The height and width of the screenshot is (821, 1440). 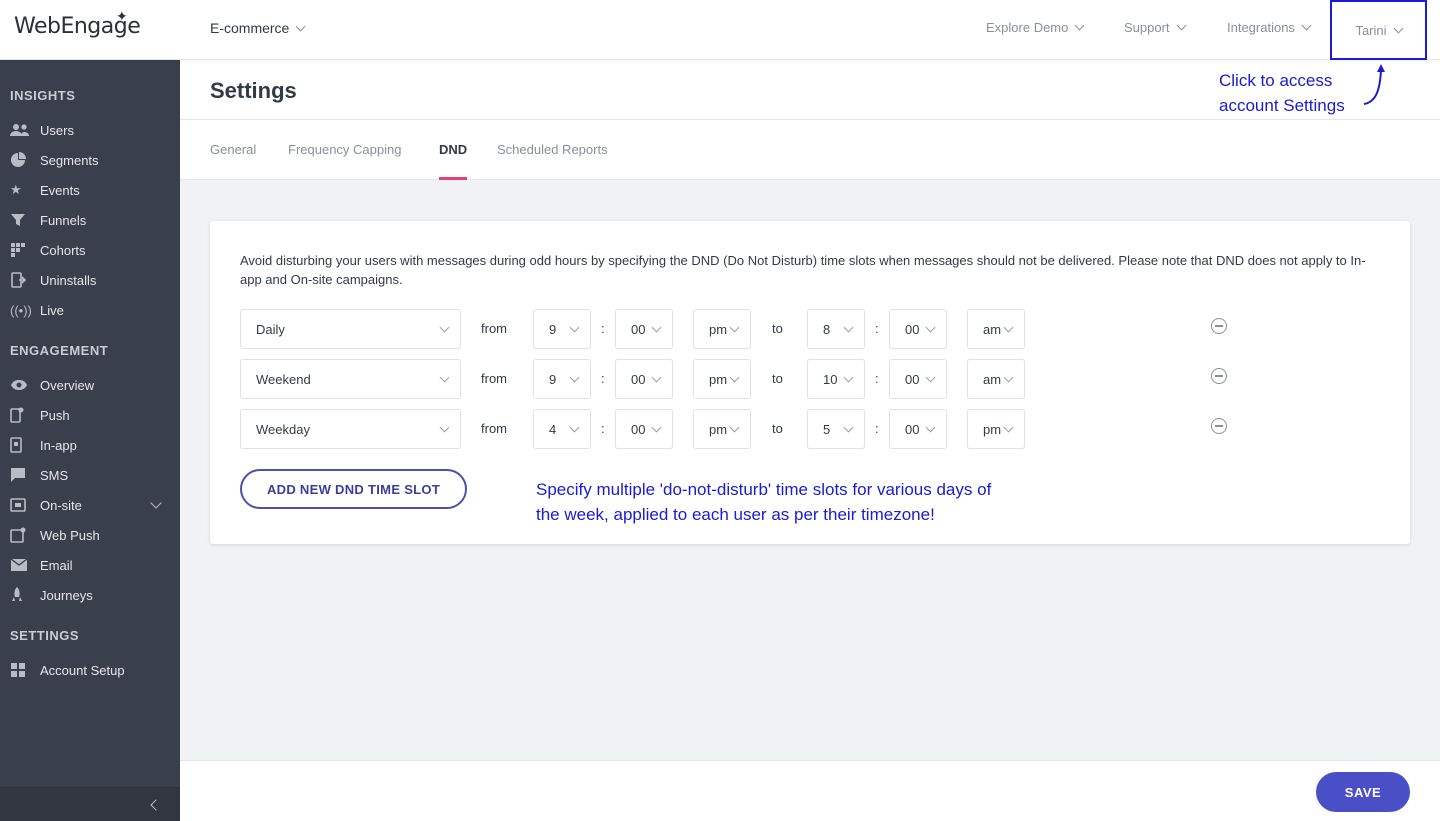 I want to click on webengage-logo: WebEngage ✦, so click(x=77, y=24).